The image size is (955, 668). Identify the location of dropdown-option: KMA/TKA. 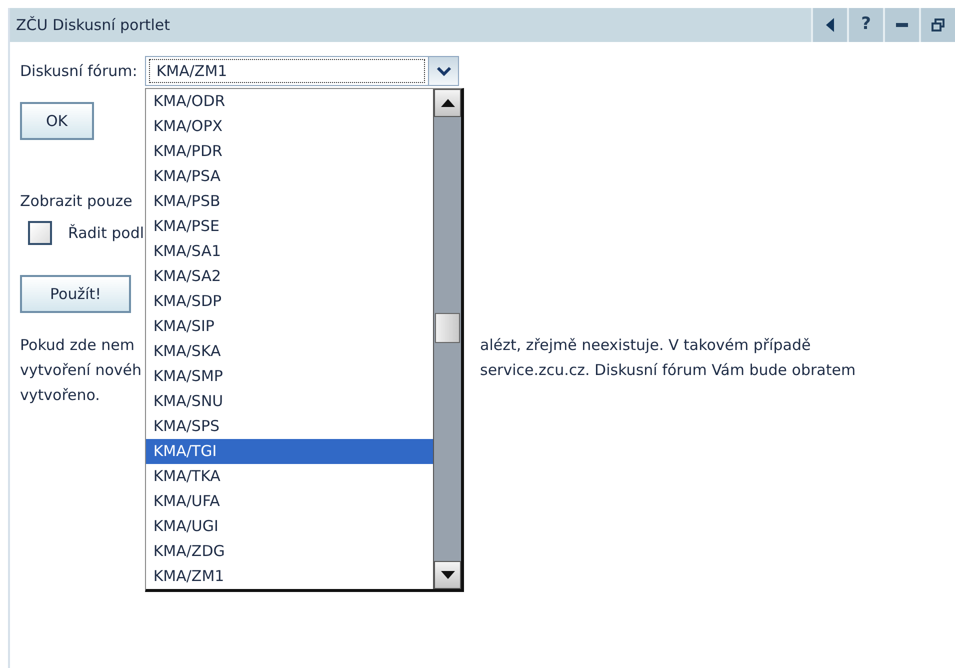
(290, 476).